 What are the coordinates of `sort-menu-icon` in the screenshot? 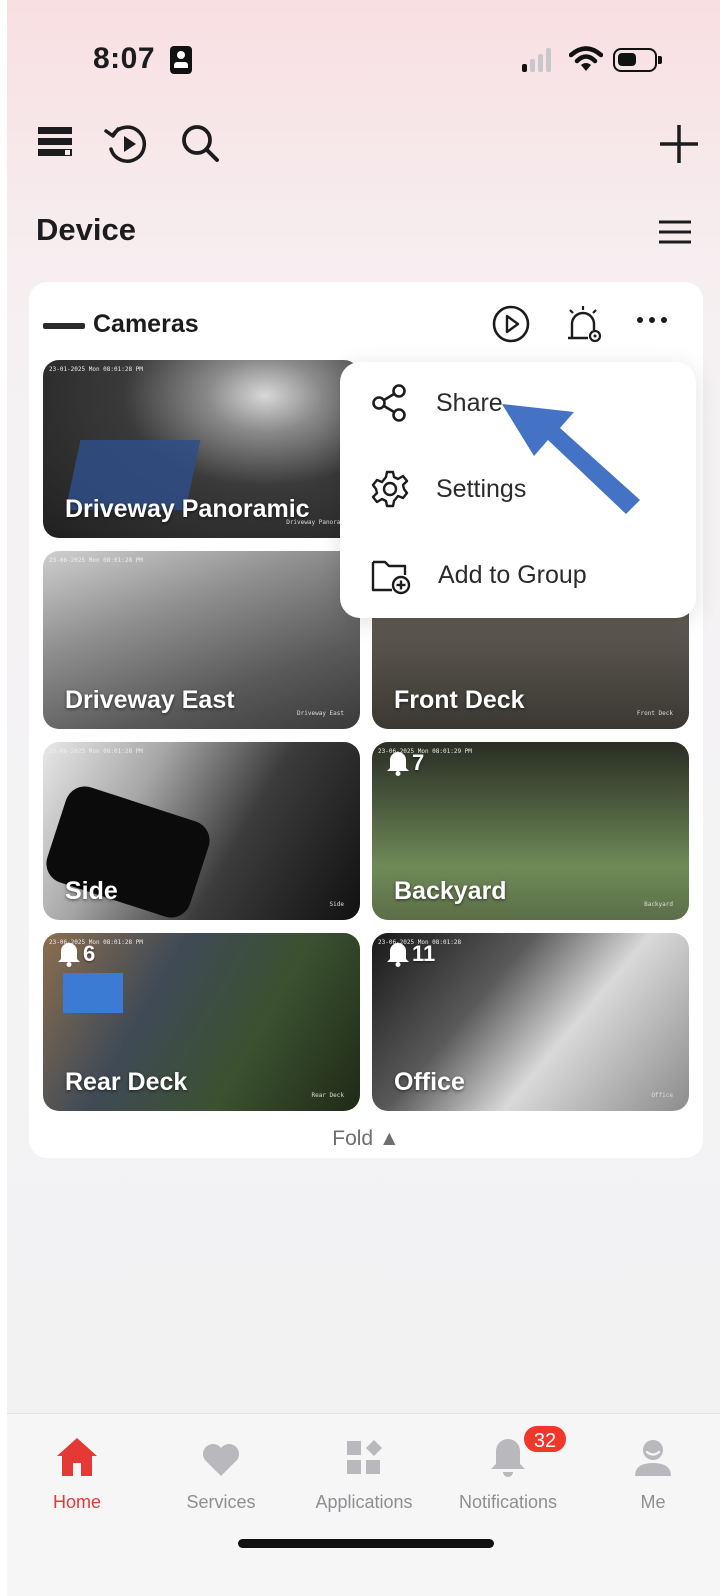 It's located at (675, 232).